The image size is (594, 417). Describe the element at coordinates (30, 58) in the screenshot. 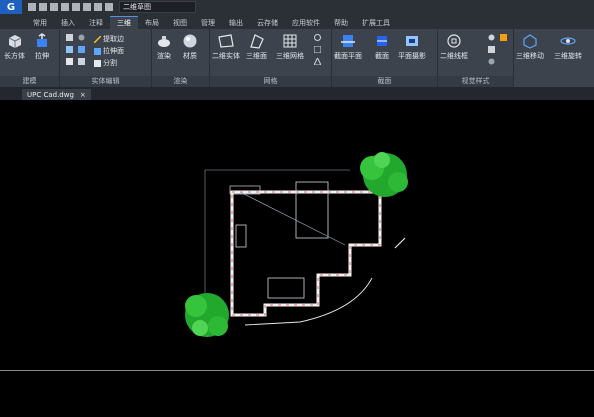

I see `group-modeling: 长方体 拉伸 建模` at that location.